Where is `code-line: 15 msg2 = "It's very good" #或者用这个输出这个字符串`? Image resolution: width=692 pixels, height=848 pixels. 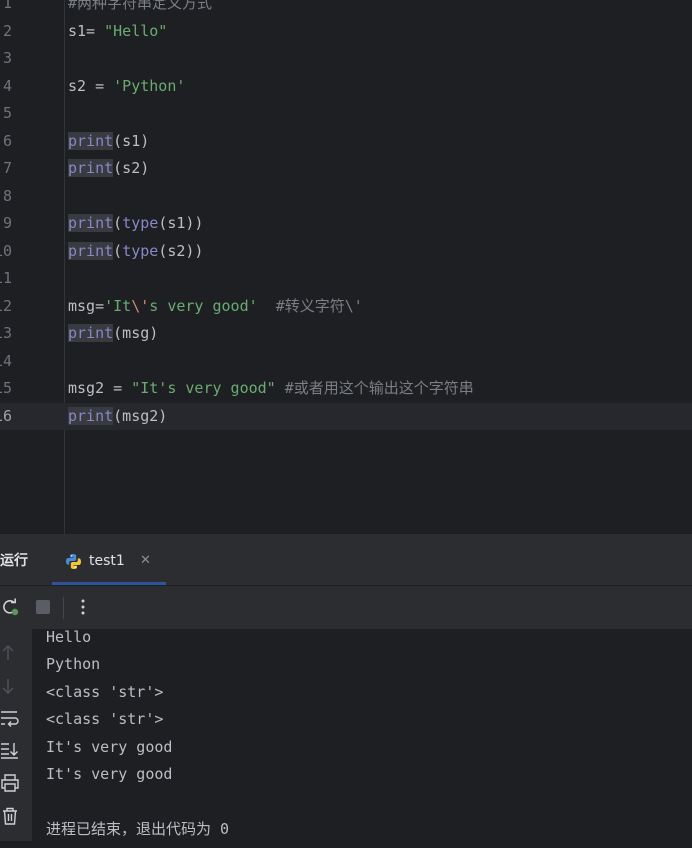 code-line: 15 msg2 = "It's very good" #或者用这个输出这个字符串 is located at coordinates (346, 388).